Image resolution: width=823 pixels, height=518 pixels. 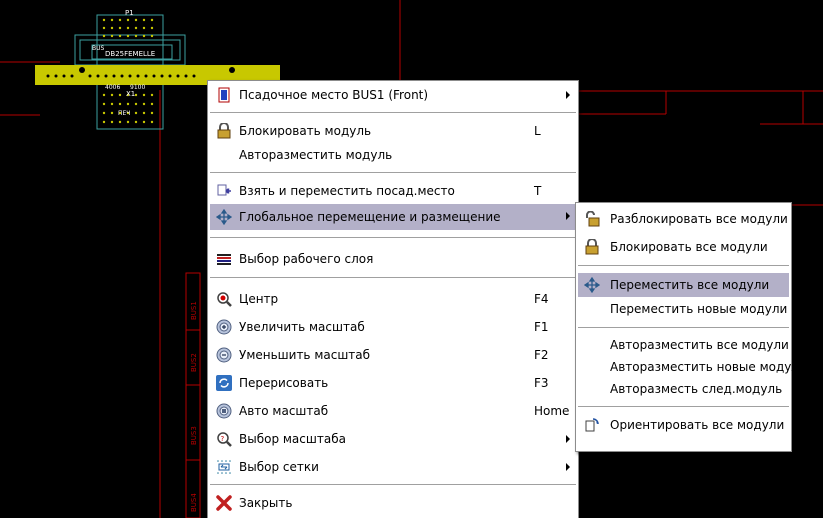 I want to click on orient-icon, so click(x=592, y=425).